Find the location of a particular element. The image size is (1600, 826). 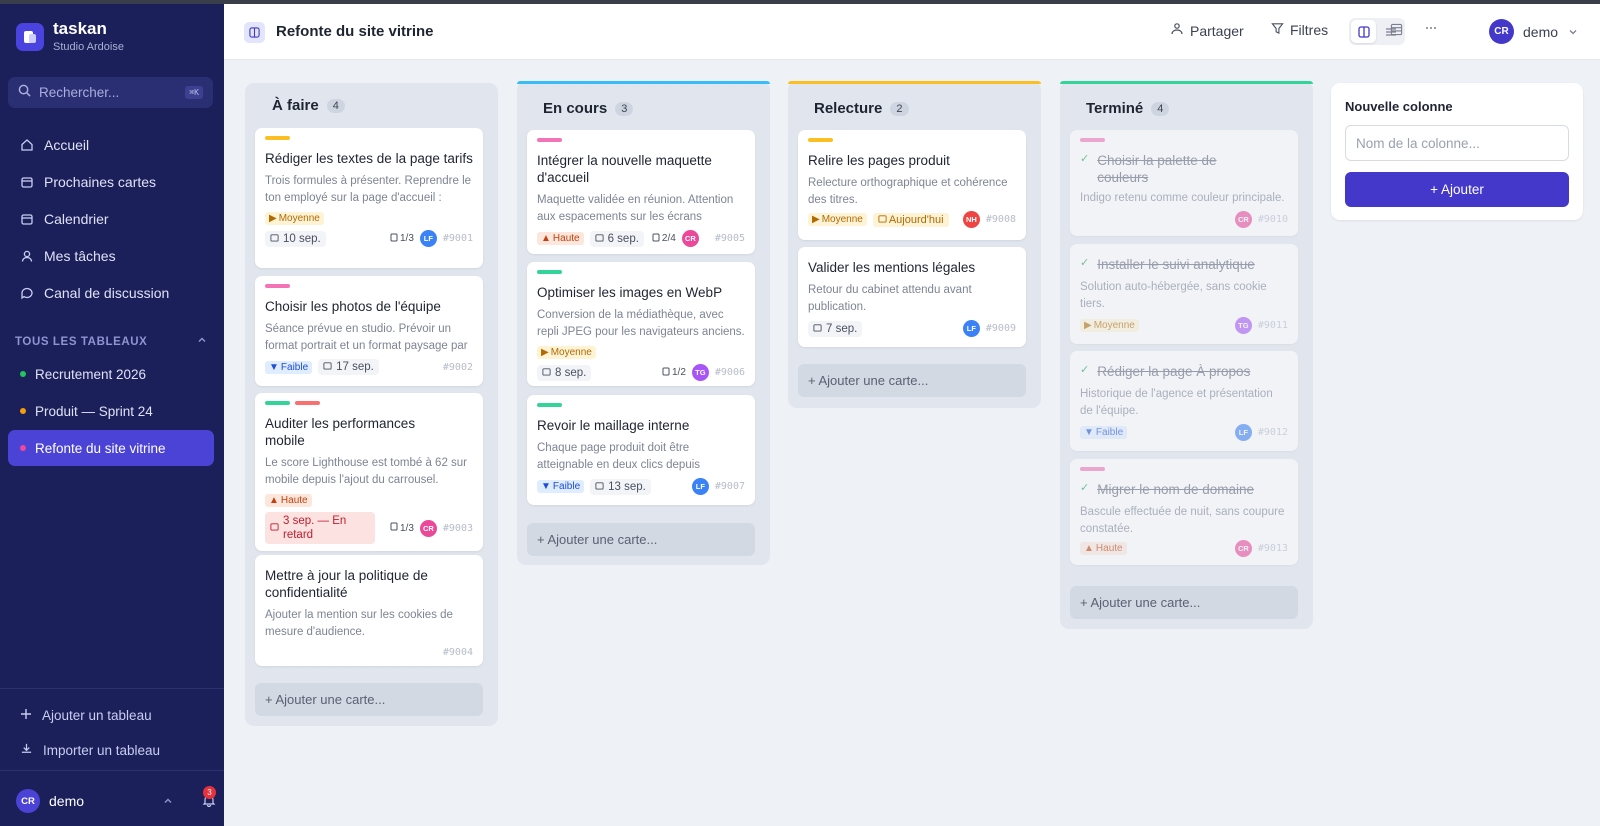

table-view-button is located at coordinates (1396, 31).